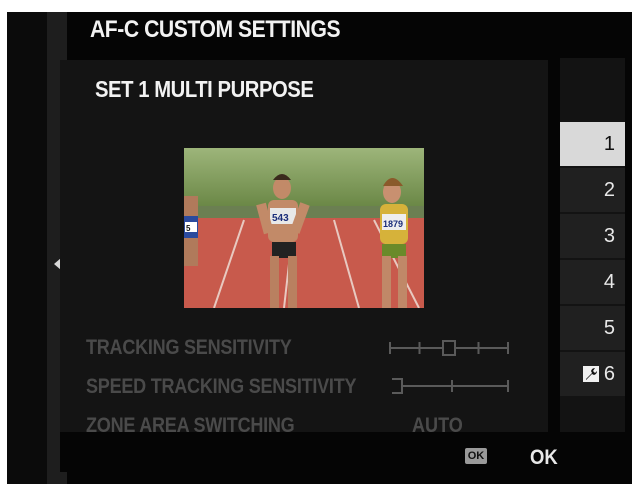 The height and width of the screenshot is (484, 632). Describe the element at coordinates (476, 456) in the screenshot. I see `ok-button-icon: OK` at that location.